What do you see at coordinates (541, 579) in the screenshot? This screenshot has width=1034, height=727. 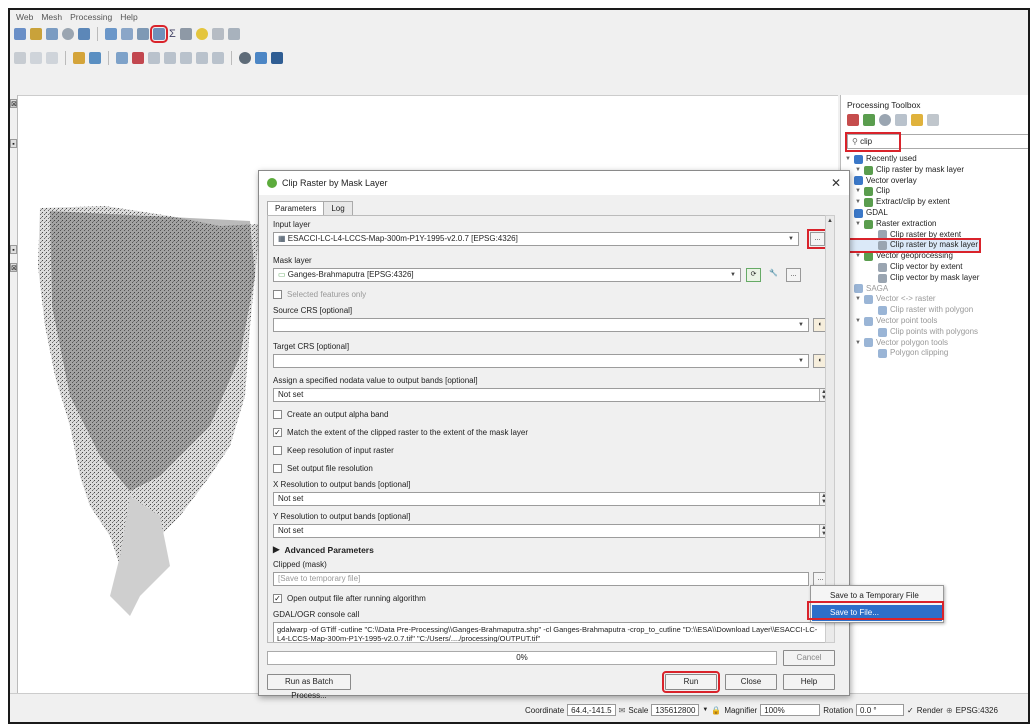 I see `clipped-output-input: [Save to temporary file]` at bounding box center [541, 579].